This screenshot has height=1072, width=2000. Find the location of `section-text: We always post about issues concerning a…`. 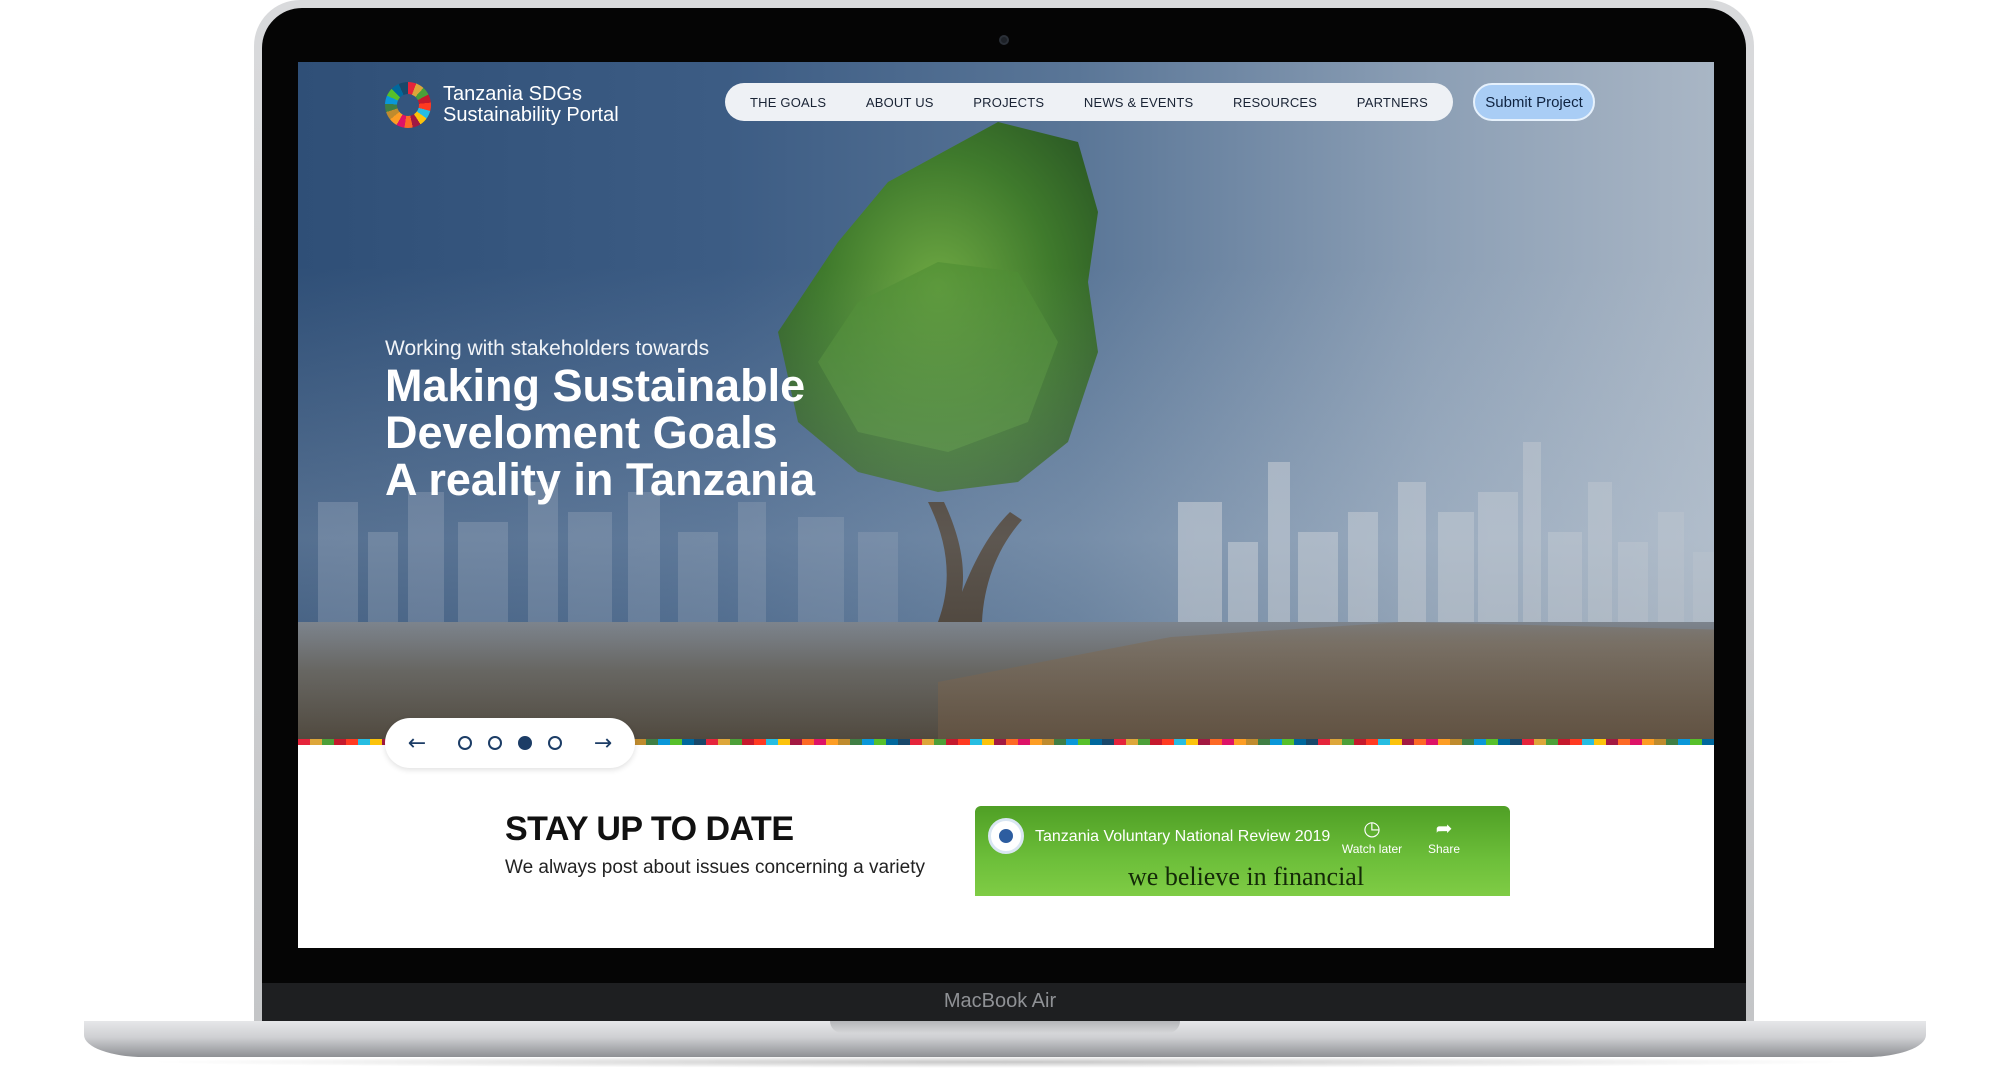

section-text: We always post about issues concerning a… is located at coordinates (715, 867).